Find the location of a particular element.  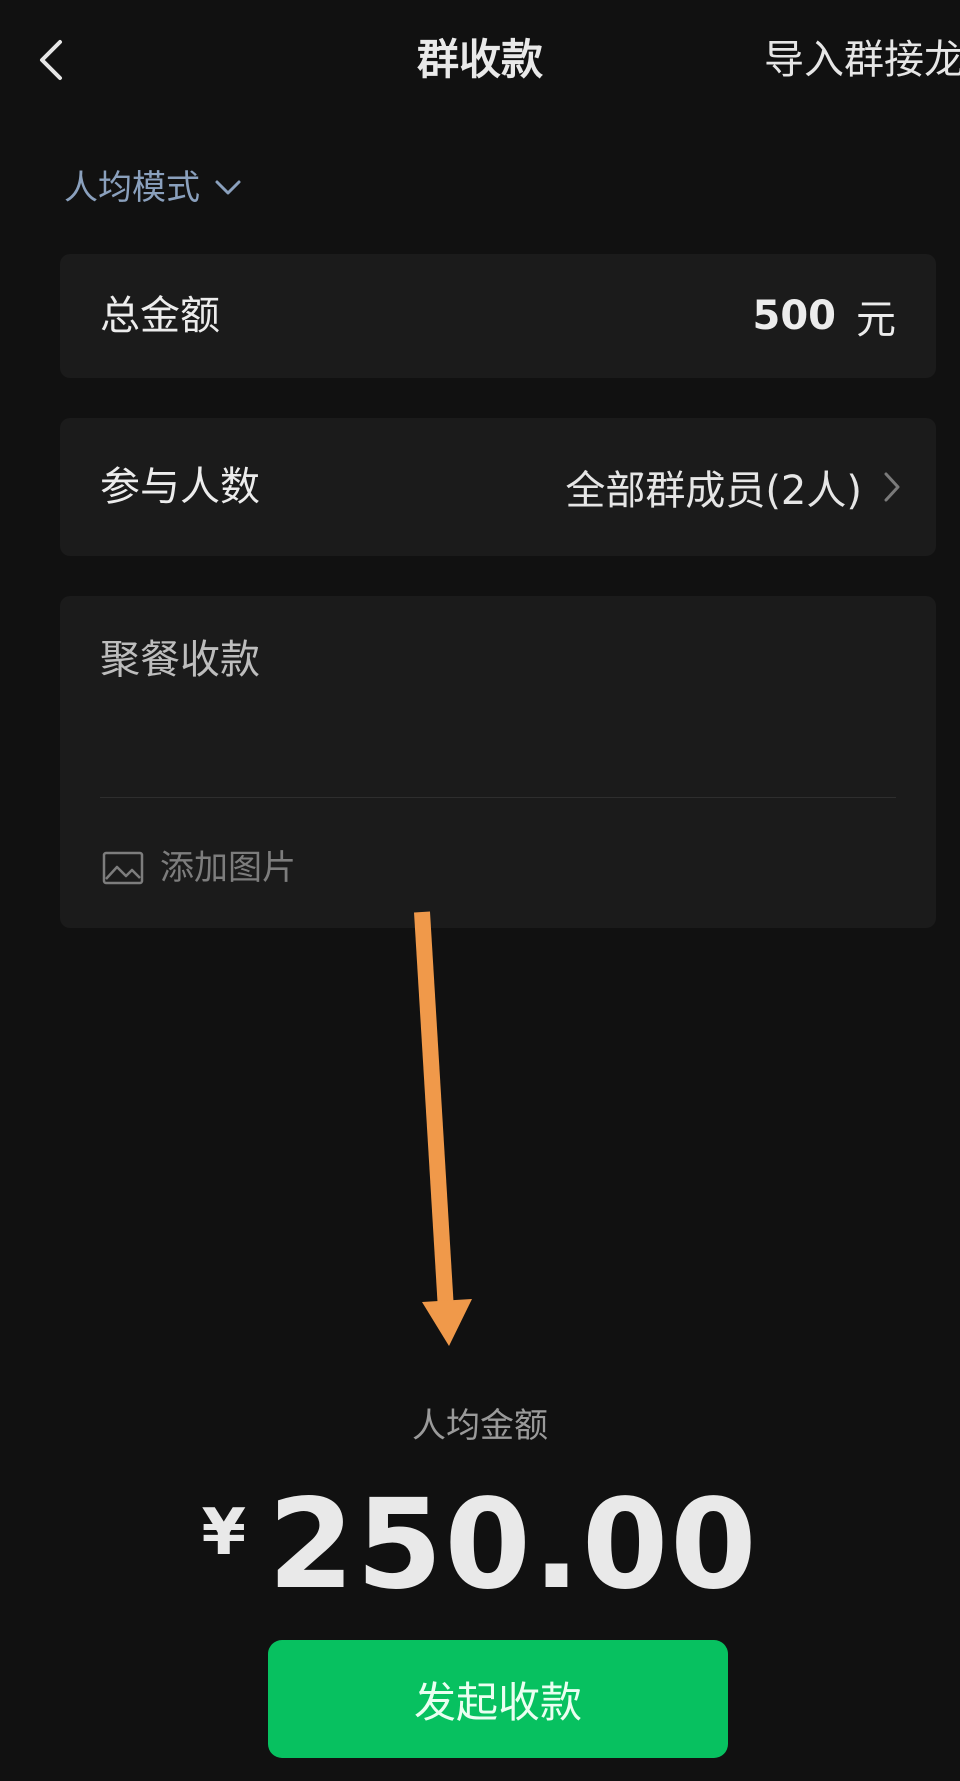

total-amount-unit: 元 is located at coordinates (876, 320).